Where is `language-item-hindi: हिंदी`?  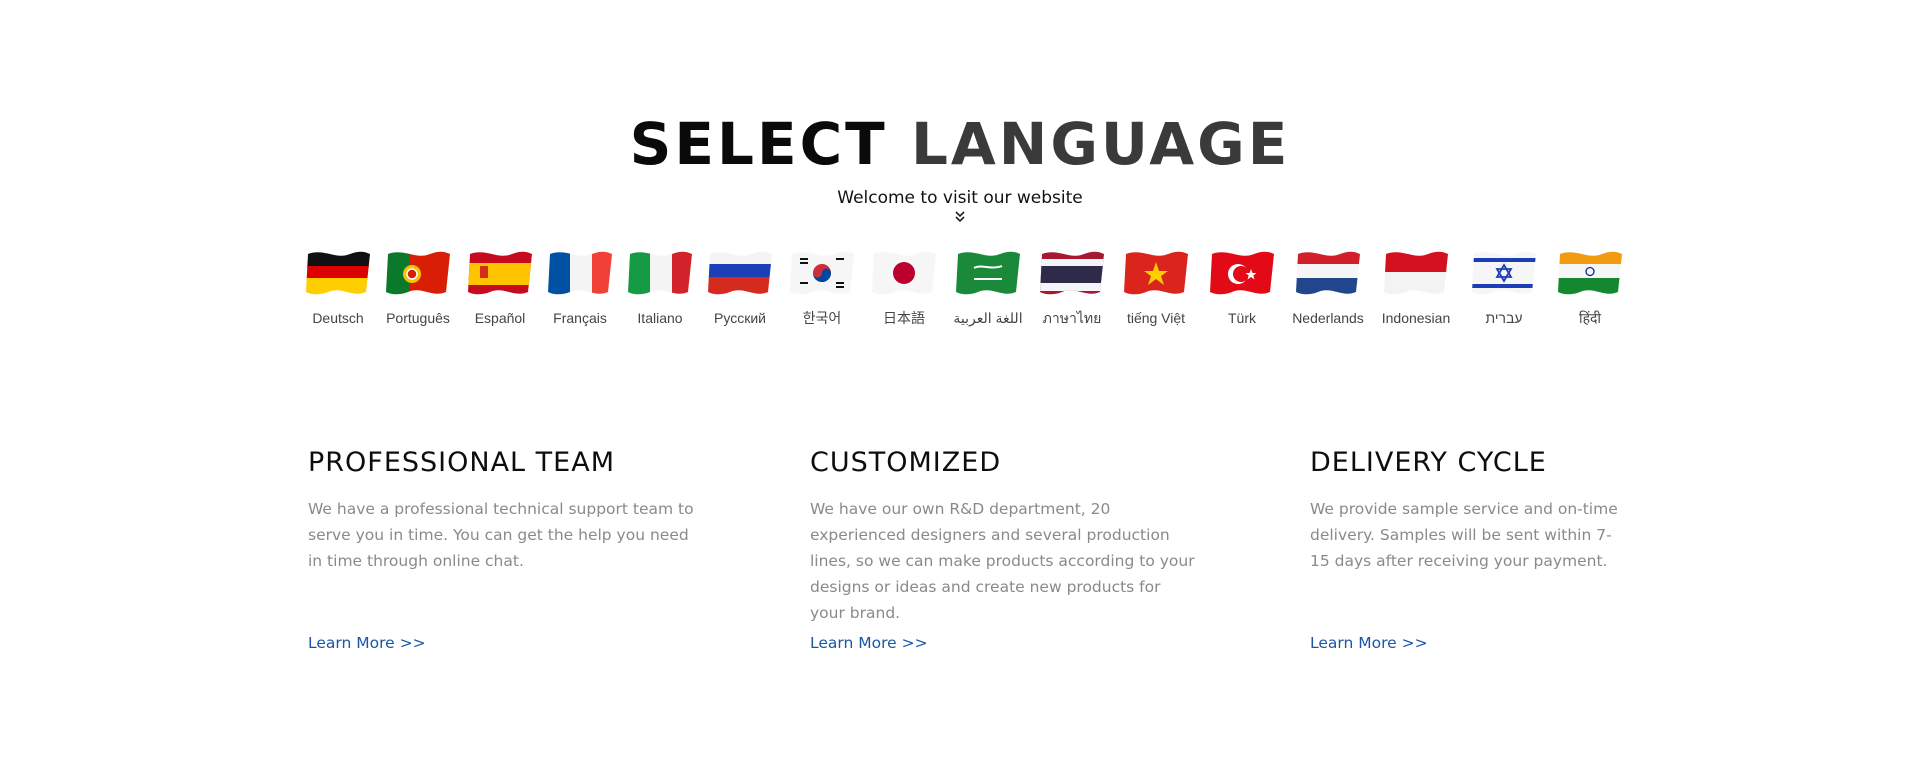 language-item-hindi: हिंदी is located at coordinates (1590, 286).